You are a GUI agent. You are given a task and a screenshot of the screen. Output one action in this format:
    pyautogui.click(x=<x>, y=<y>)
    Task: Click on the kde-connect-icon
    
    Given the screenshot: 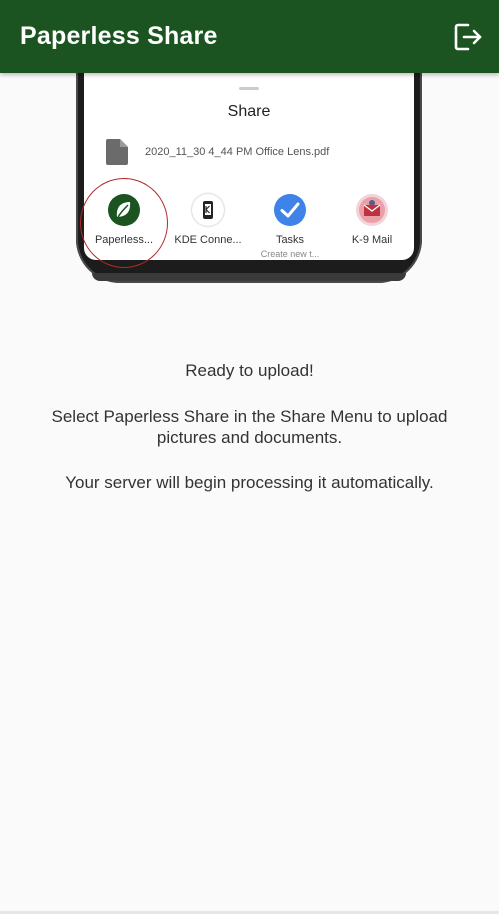 What is the action you would take?
    pyautogui.click(x=208, y=210)
    